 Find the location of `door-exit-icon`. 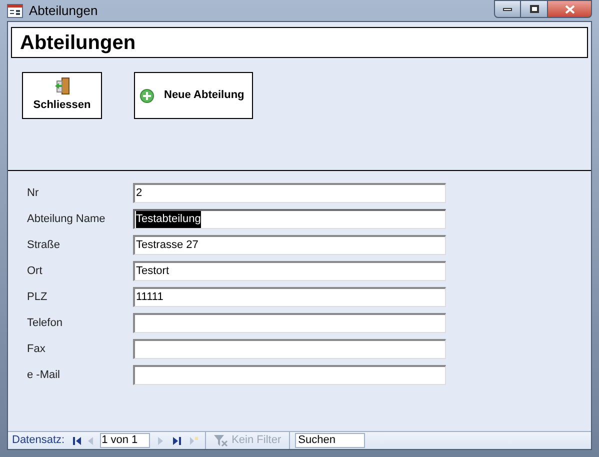

door-exit-icon is located at coordinates (62, 86).